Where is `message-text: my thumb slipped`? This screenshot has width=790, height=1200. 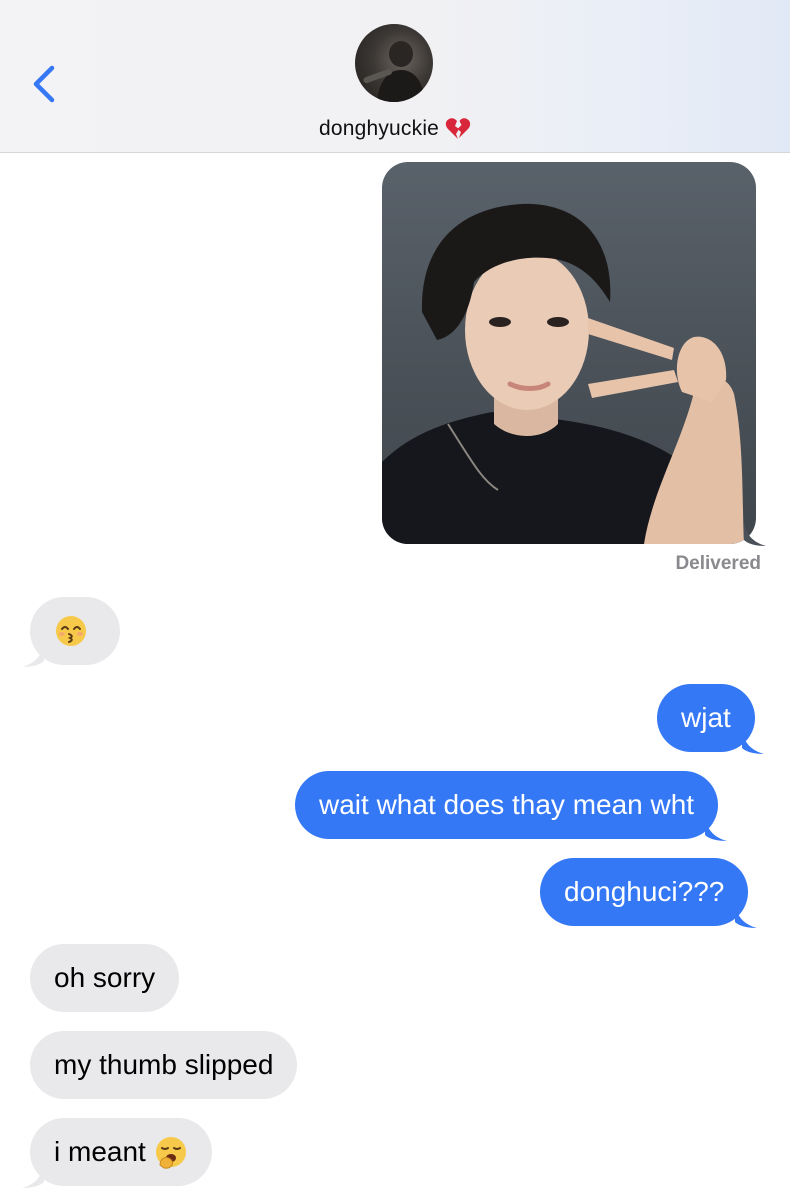
message-text: my thumb slipped is located at coordinates (164, 1064).